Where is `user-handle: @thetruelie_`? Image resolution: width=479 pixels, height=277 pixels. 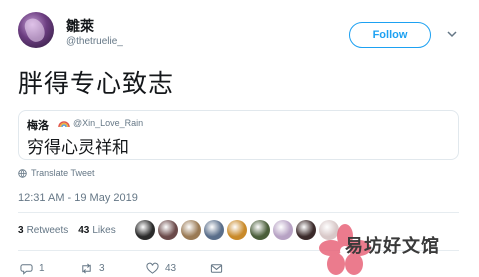 user-handle: @thetruelie_ is located at coordinates (94, 41).